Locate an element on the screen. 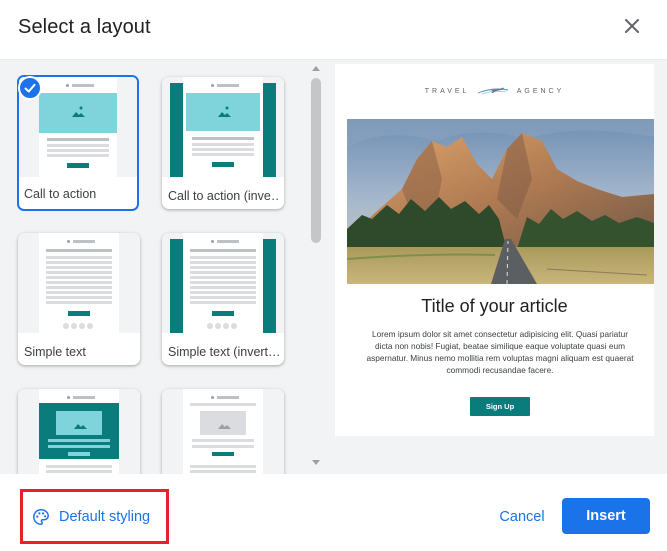 Image resolution: width=667 pixels, height=551 pixels. brand-text-left: TRAVEL is located at coordinates (447, 91).